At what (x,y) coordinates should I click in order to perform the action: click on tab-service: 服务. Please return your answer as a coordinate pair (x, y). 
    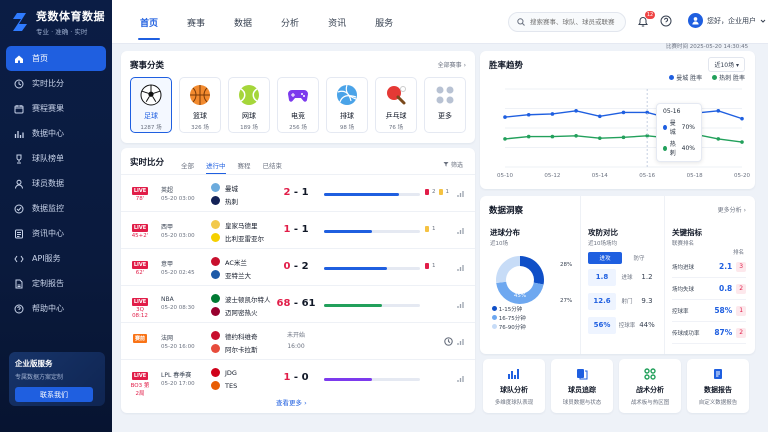
    Looking at the image, I should click on (384, 22).